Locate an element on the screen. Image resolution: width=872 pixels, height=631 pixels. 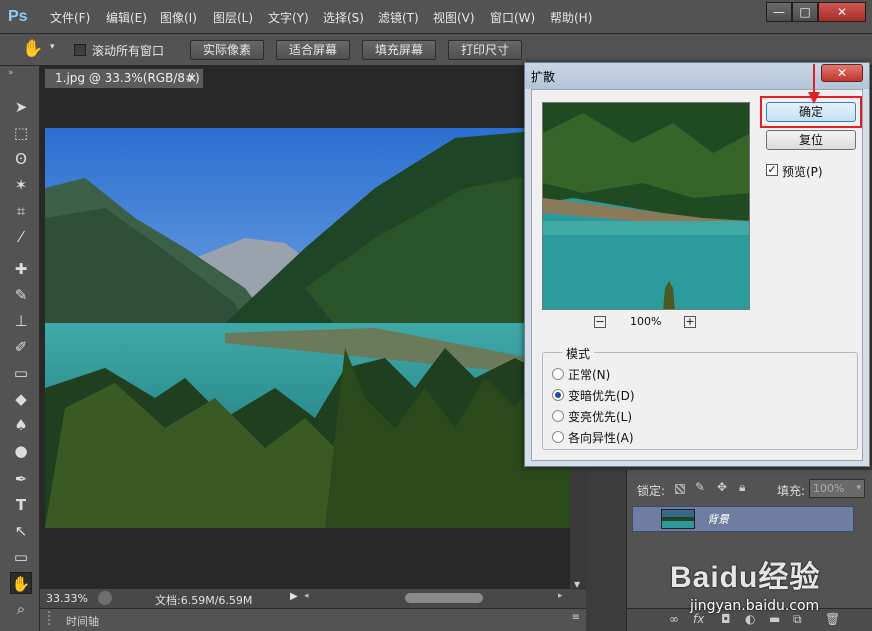
photoshop-logo: Ps is located at coordinates (18, 16).